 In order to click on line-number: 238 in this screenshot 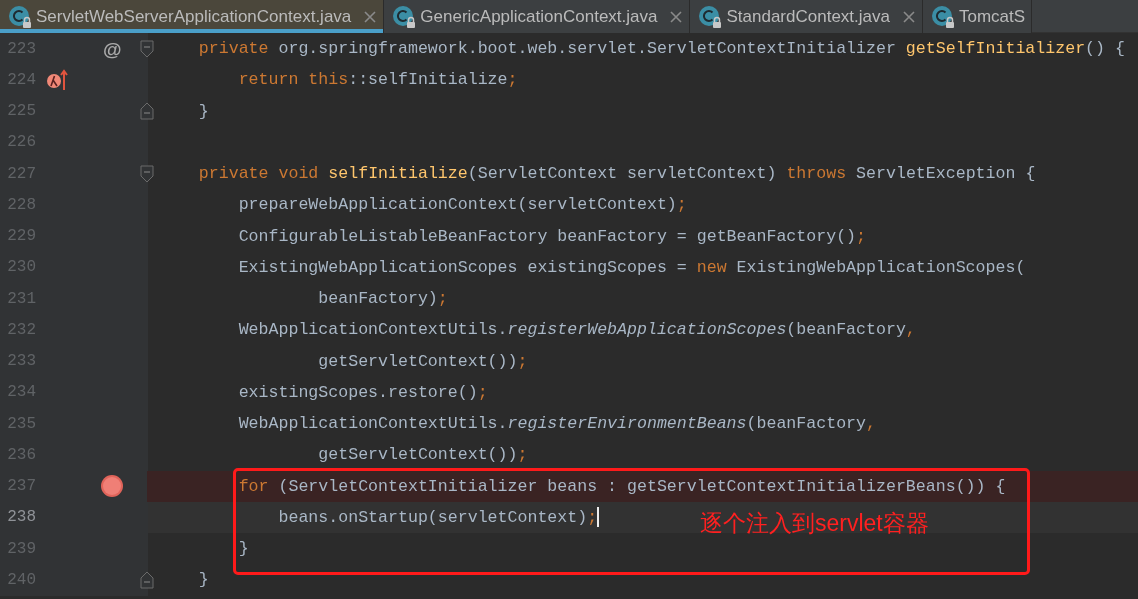, I will do `click(21, 518)`.